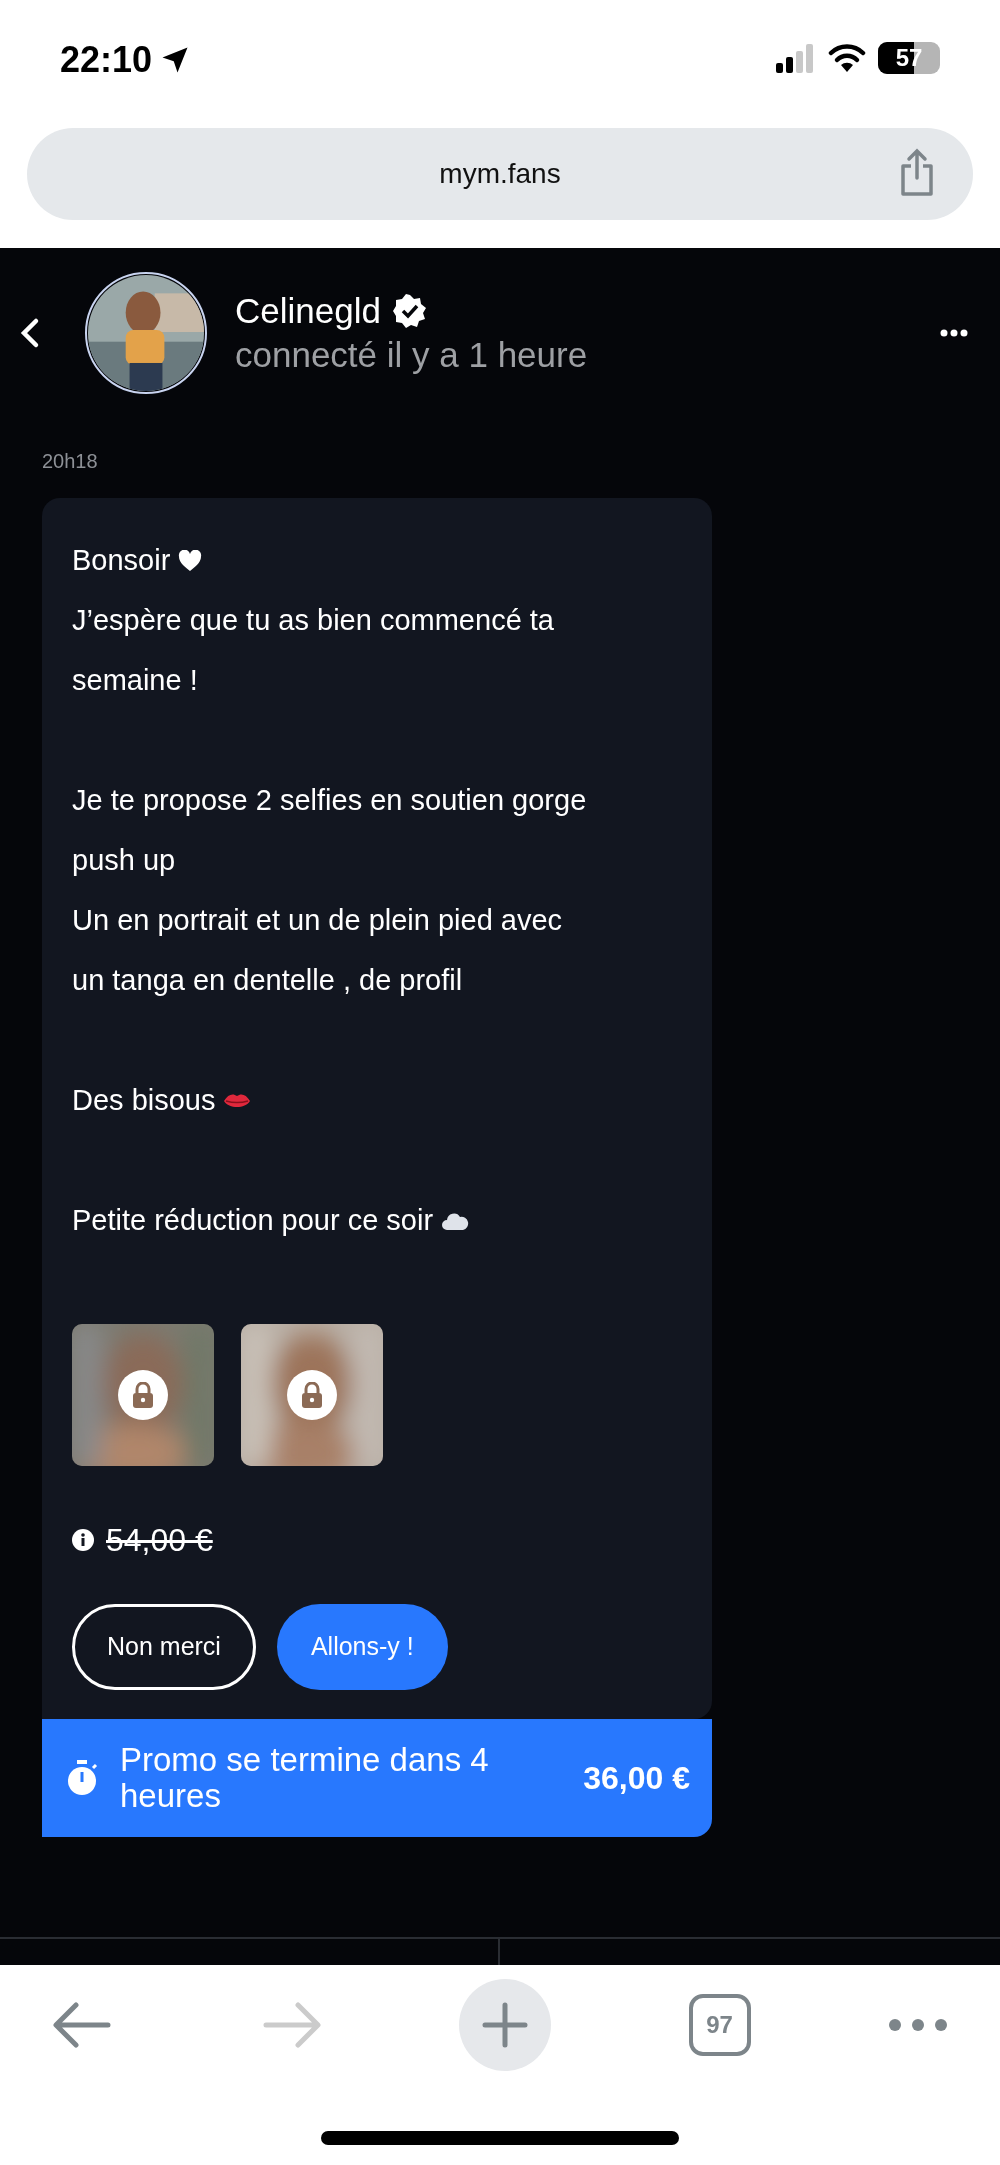 Image resolution: width=1000 pixels, height=2165 pixels. What do you see at coordinates (505, 2025) in the screenshot?
I see `plus-icon` at bounding box center [505, 2025].